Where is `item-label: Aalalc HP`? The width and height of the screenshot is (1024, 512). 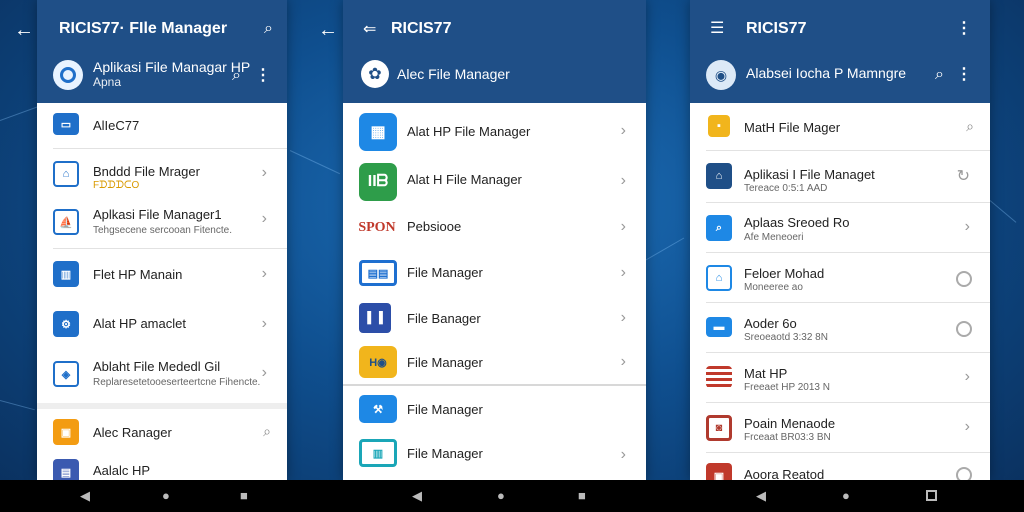
item-label: Aalalc HP is located at coordinates (122, 470).